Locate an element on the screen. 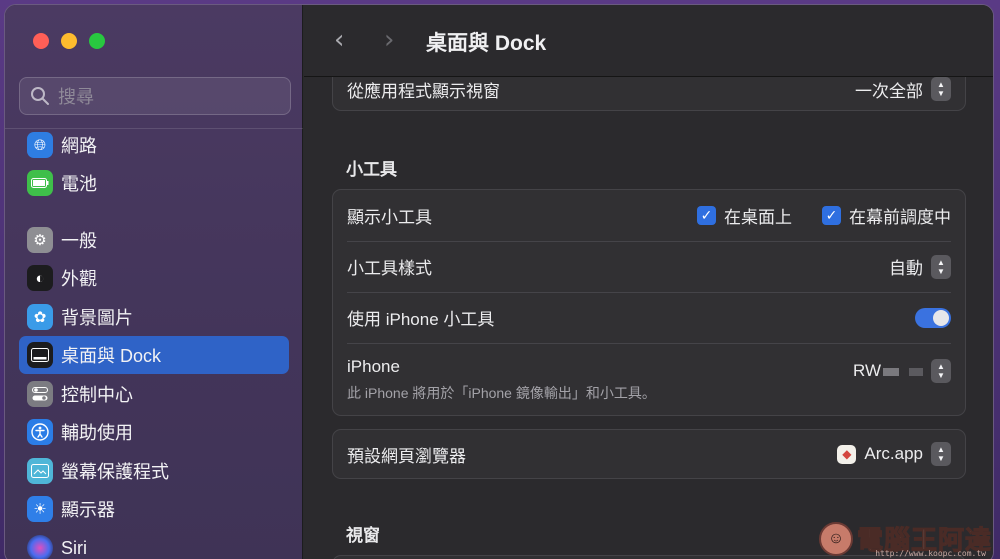 This screenshot has height=559, width=1000. widget-style-popup: 自動 ▲ ▼ is located at coordinates (920, 266).